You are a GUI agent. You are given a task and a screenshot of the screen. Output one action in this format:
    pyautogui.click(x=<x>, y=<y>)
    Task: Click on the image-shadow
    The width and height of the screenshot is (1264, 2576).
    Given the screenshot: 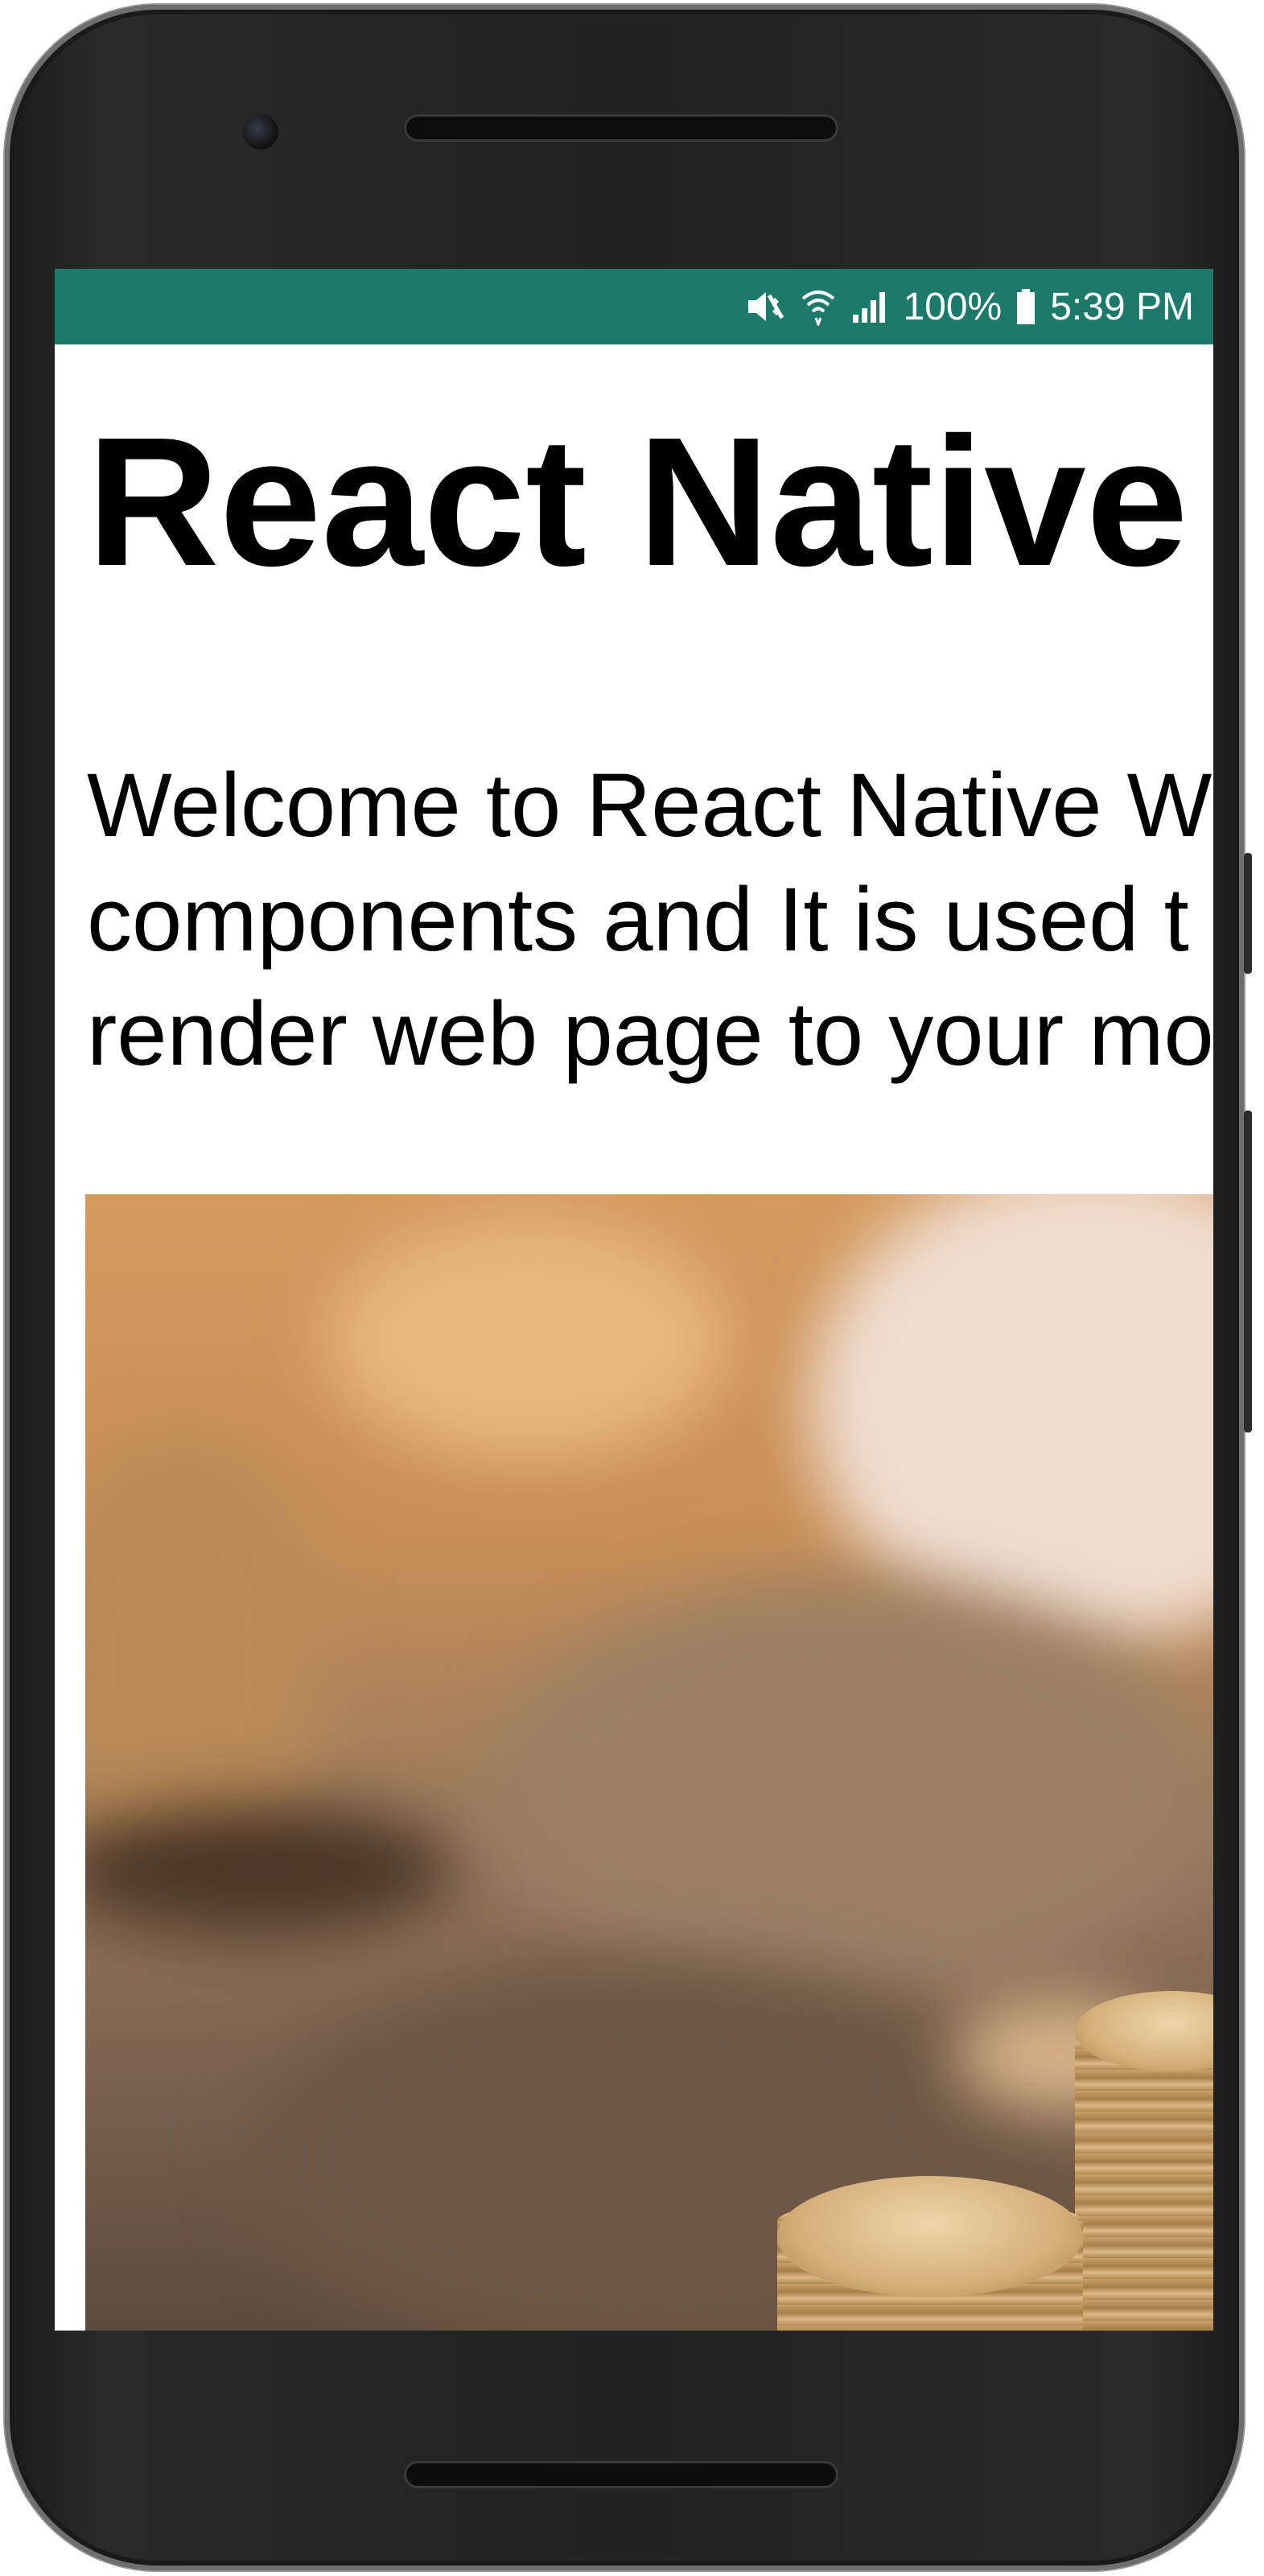 What is the action you would take?
    pyautogui.click(x=270, y=1870)
    